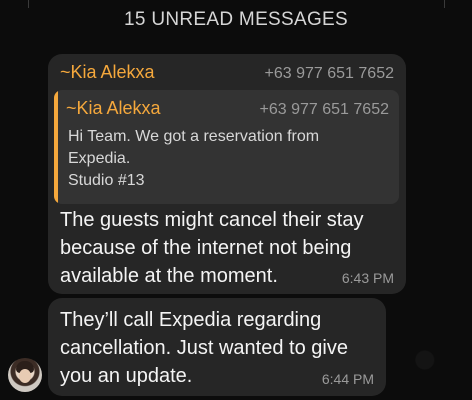 The image size is (472, 400). I want to click on quote-sender-phone: +63 977 651 7652, so click(324, 109).